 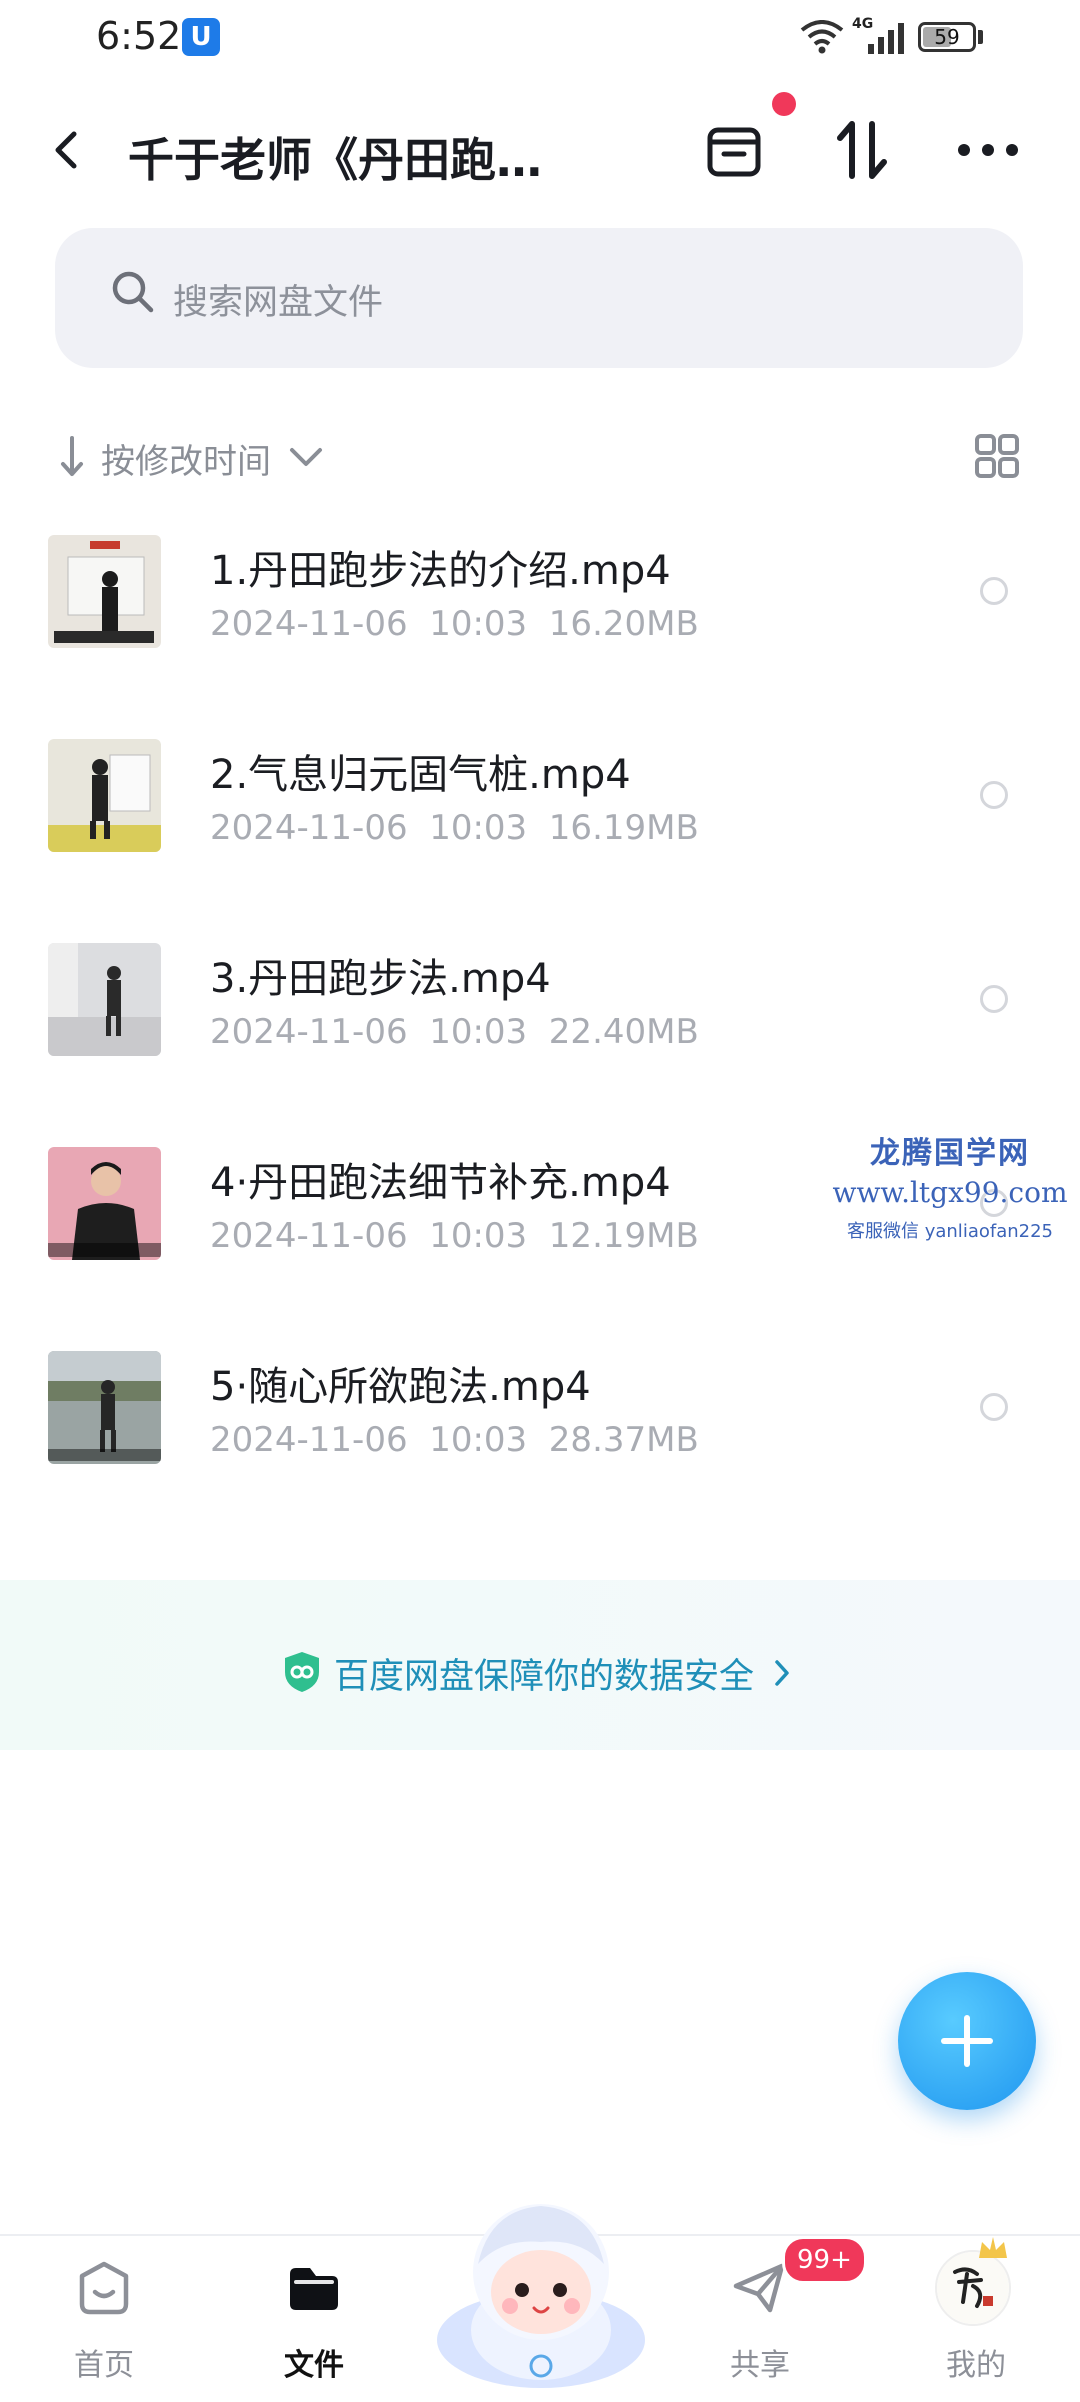 What do you see at coordinates (302, 1672) in the screenshot?
I see `shield-icon` at bounding box center [302, 1672].